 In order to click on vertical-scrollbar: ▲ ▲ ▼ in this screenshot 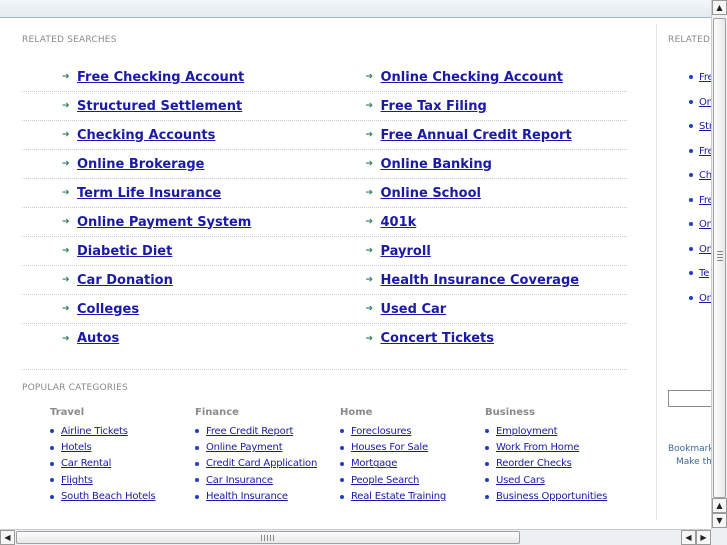, I will do `click(719, 264)`.